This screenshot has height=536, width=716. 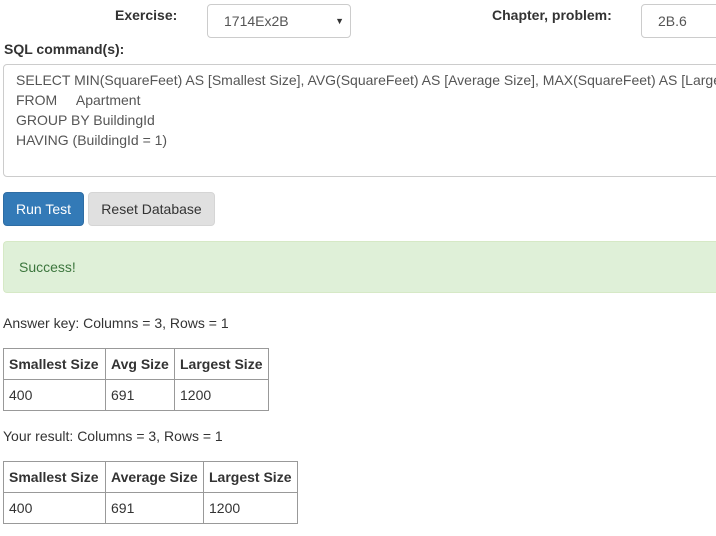 I want to click on exercise-select: 1714Ex2B ▼, so click(x=279, y=21).